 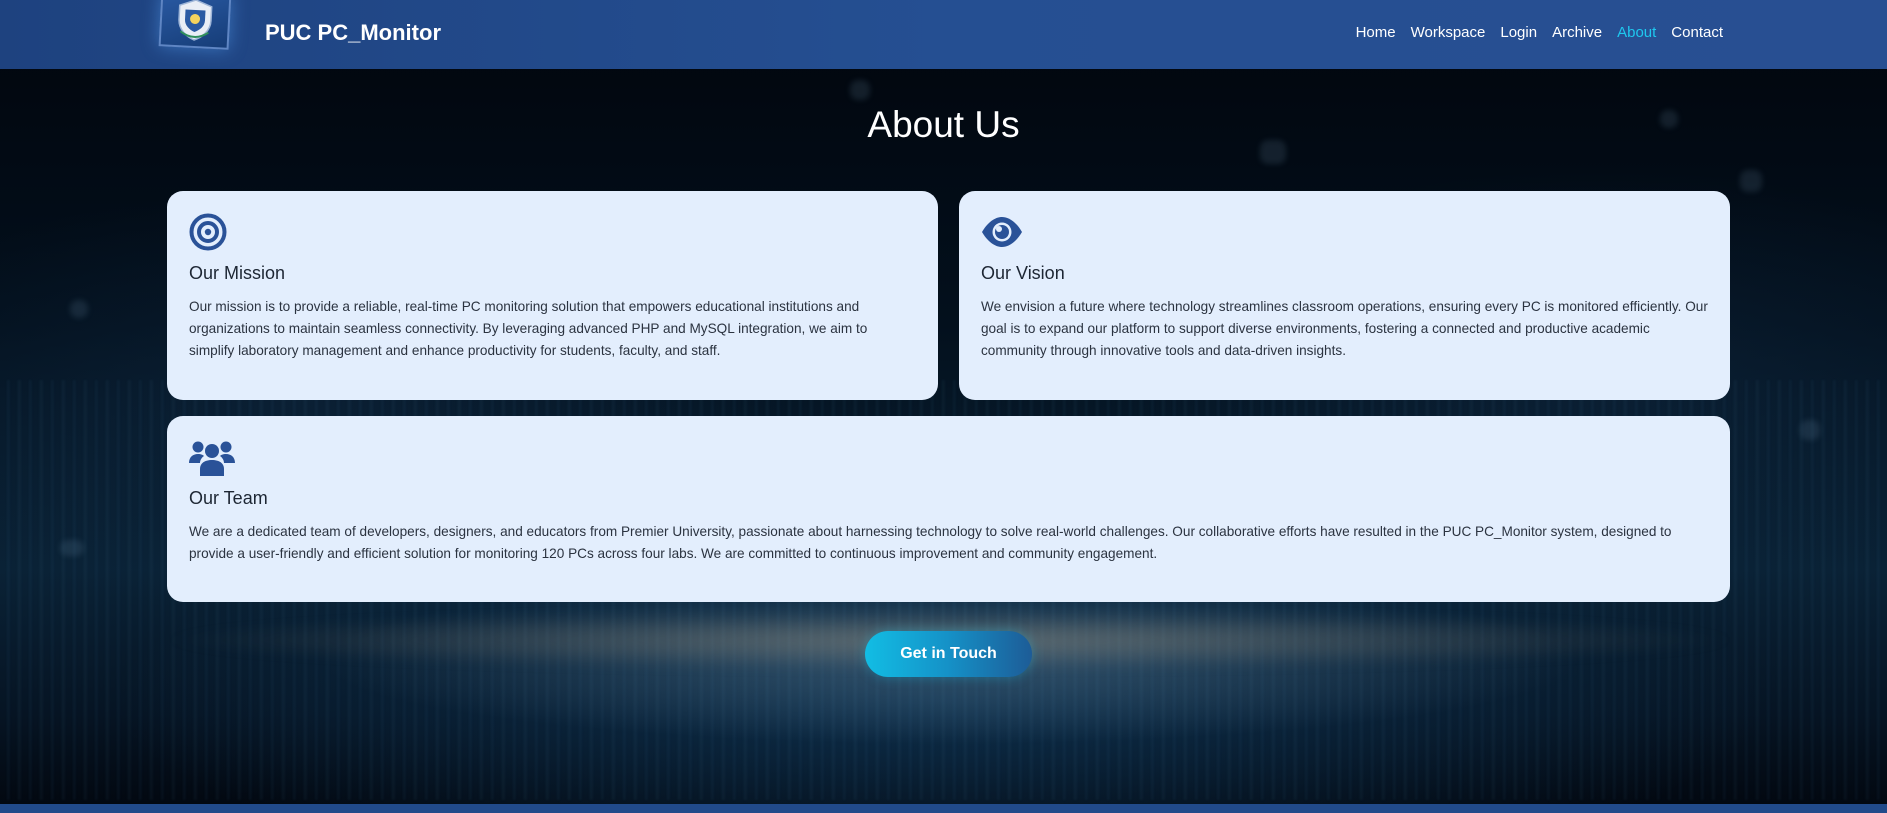 I want to click on footer-bar, so click(x=943, y=808).